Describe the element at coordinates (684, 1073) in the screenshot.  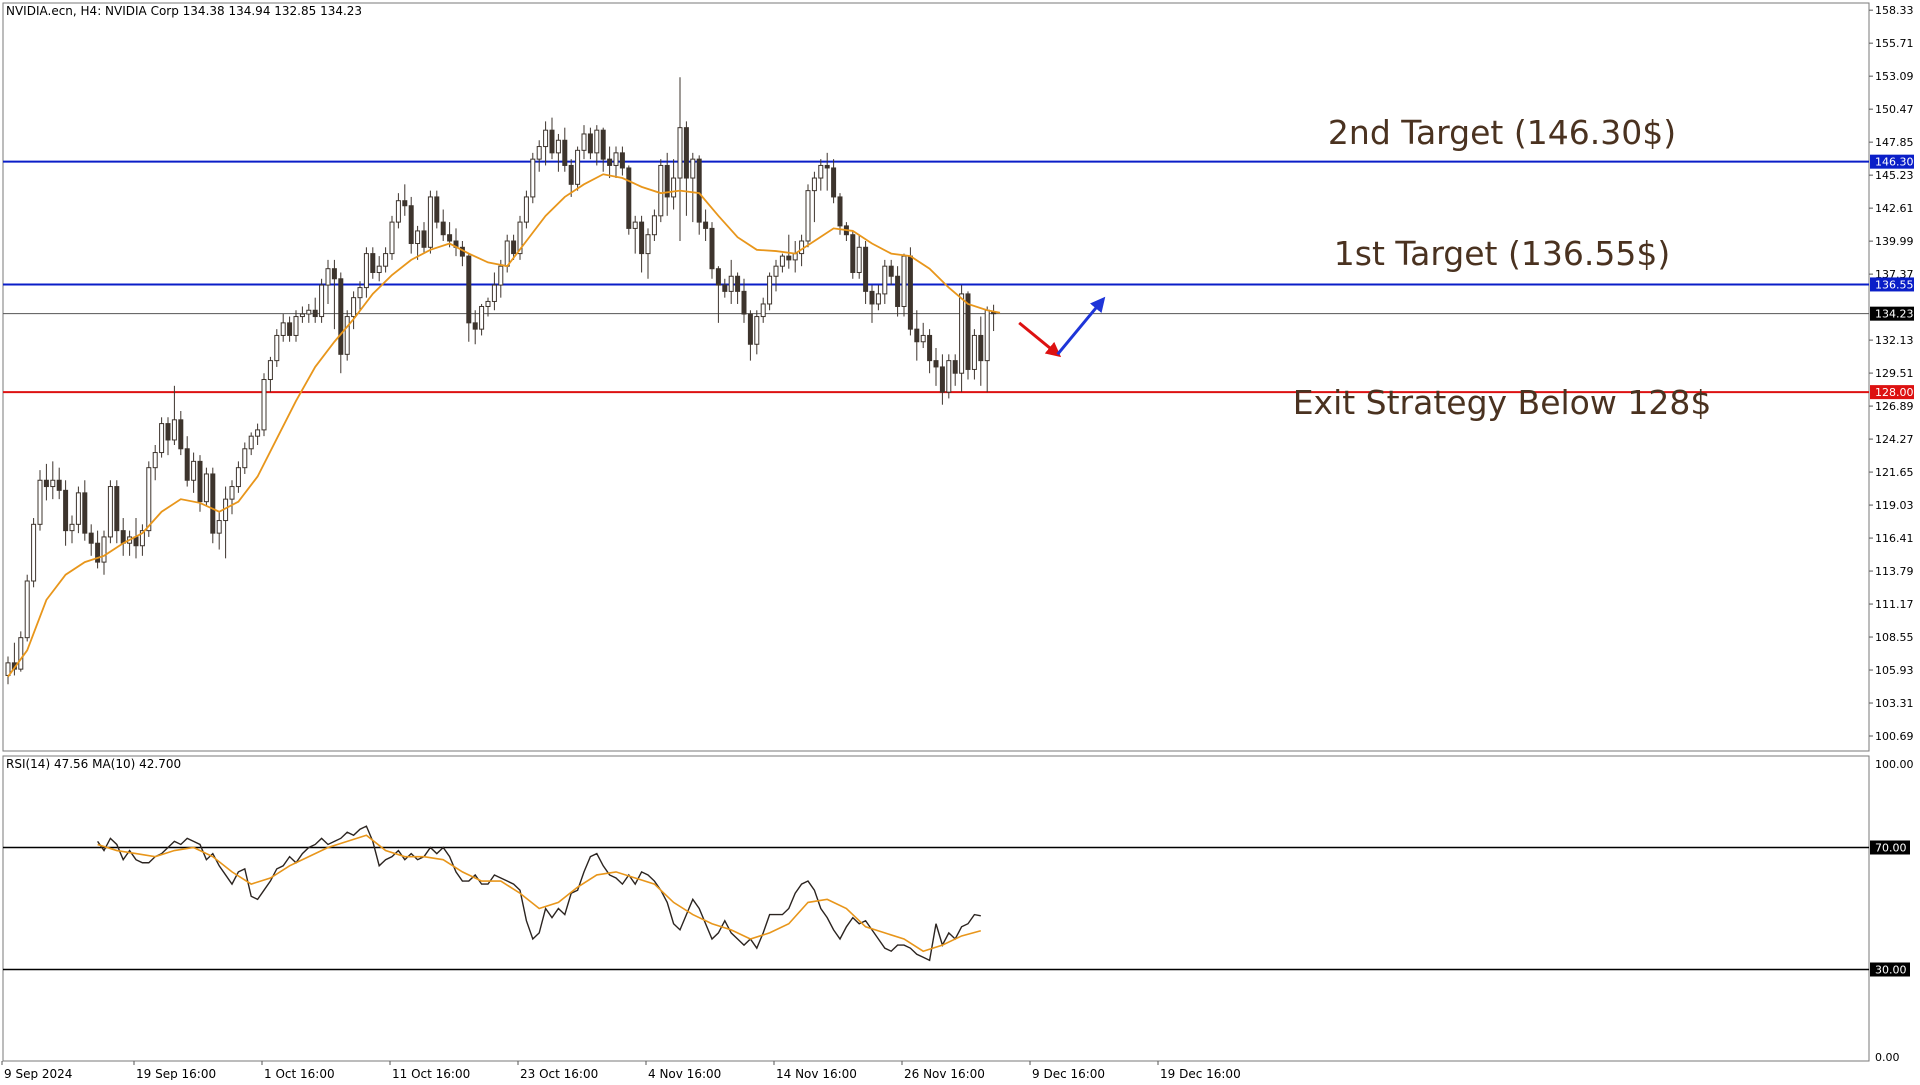
I see `time-tick-label-5: 4 Nov 16:00` at that location.